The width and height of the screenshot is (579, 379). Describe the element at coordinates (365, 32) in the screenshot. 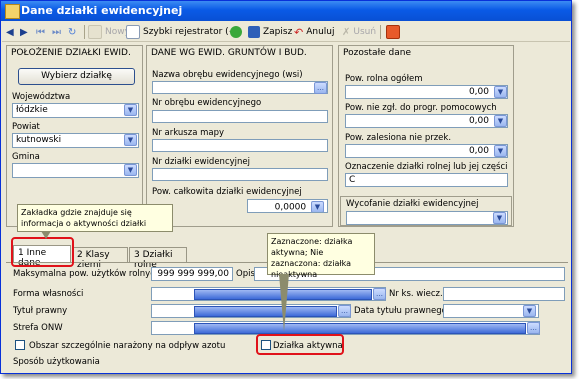

I see `delete-button-label: Usuń` at that location.